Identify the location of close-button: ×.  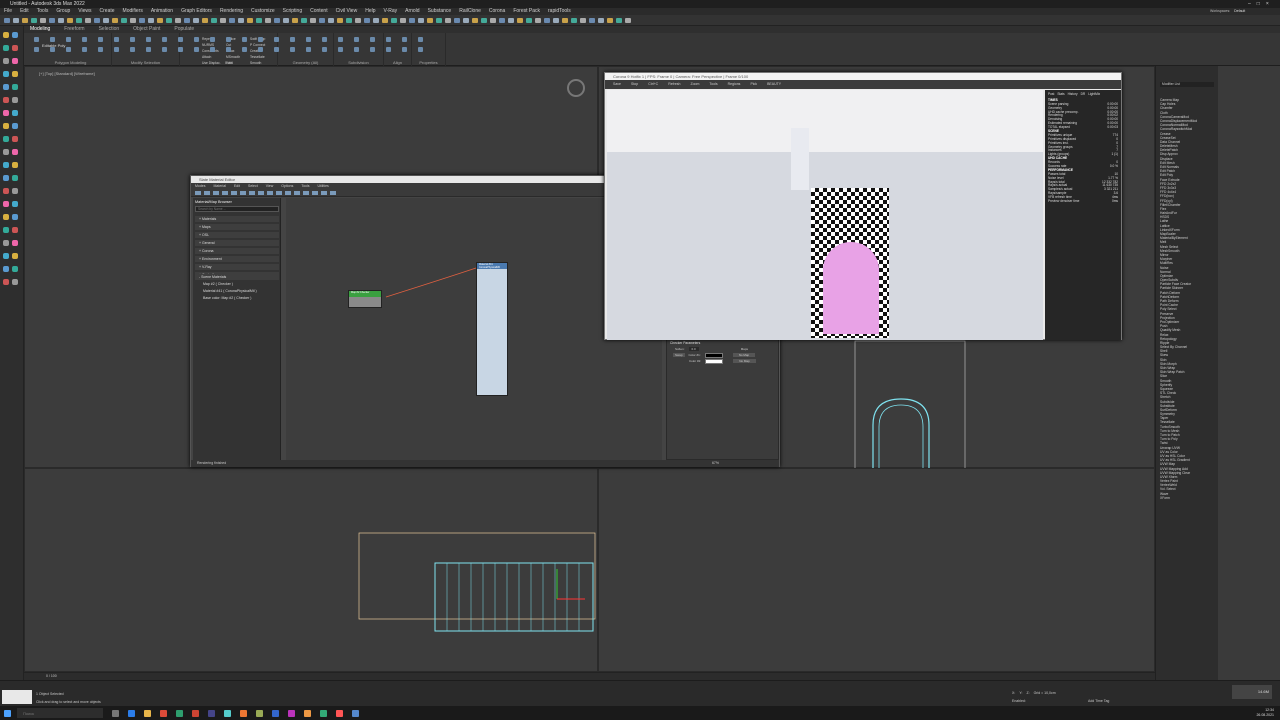
(1267, 4).